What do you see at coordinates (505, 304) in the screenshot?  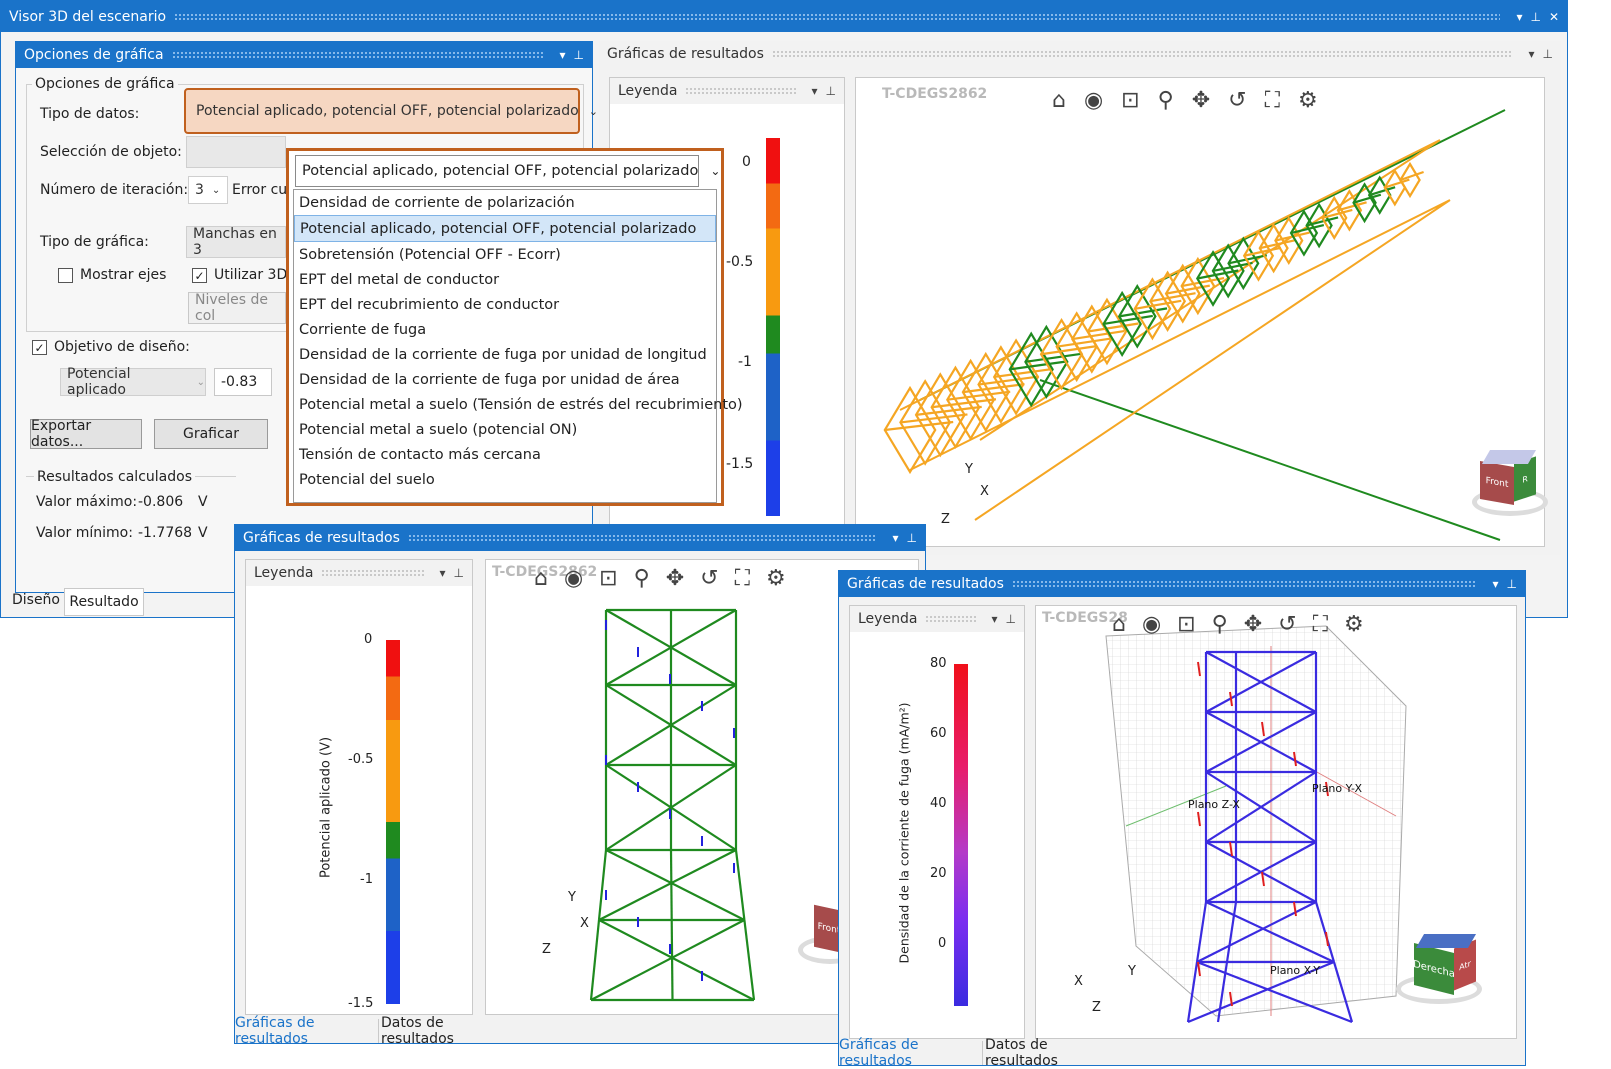 I see `dropdown-option: EPT del recubrimiento de conductor` at bounding box center [505, 304].